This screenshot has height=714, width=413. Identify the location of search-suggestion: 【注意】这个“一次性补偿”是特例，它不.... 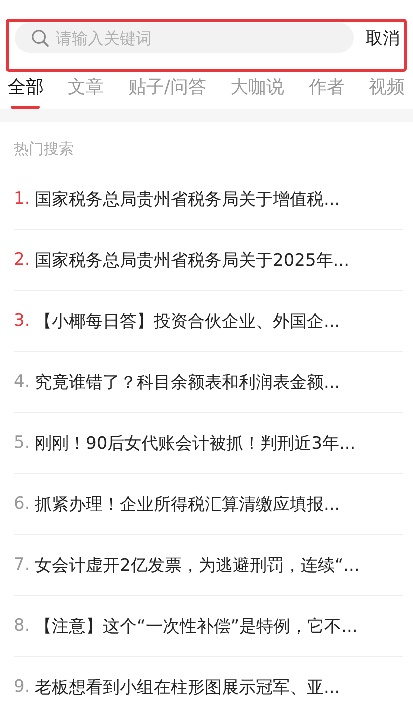
(196, 626).